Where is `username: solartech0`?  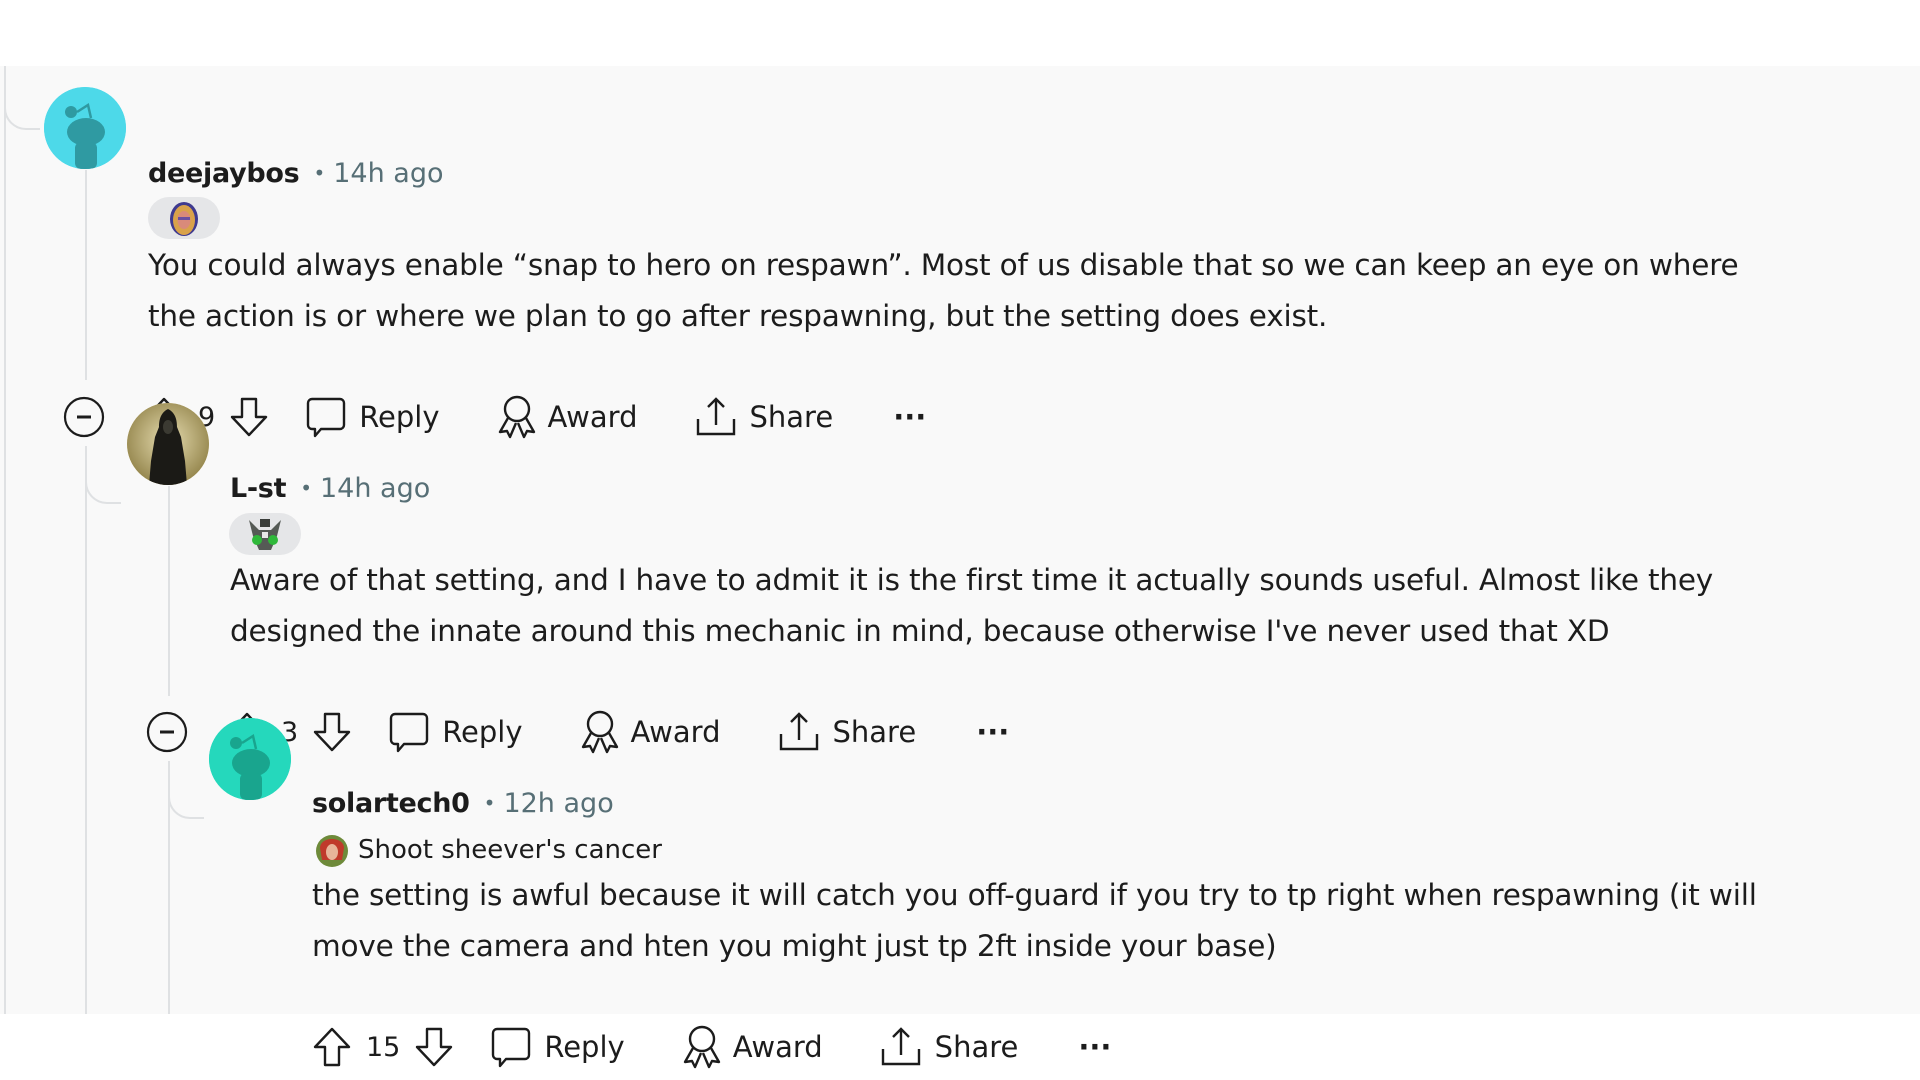
username: solartech0 is located at coordinates (391, 803).